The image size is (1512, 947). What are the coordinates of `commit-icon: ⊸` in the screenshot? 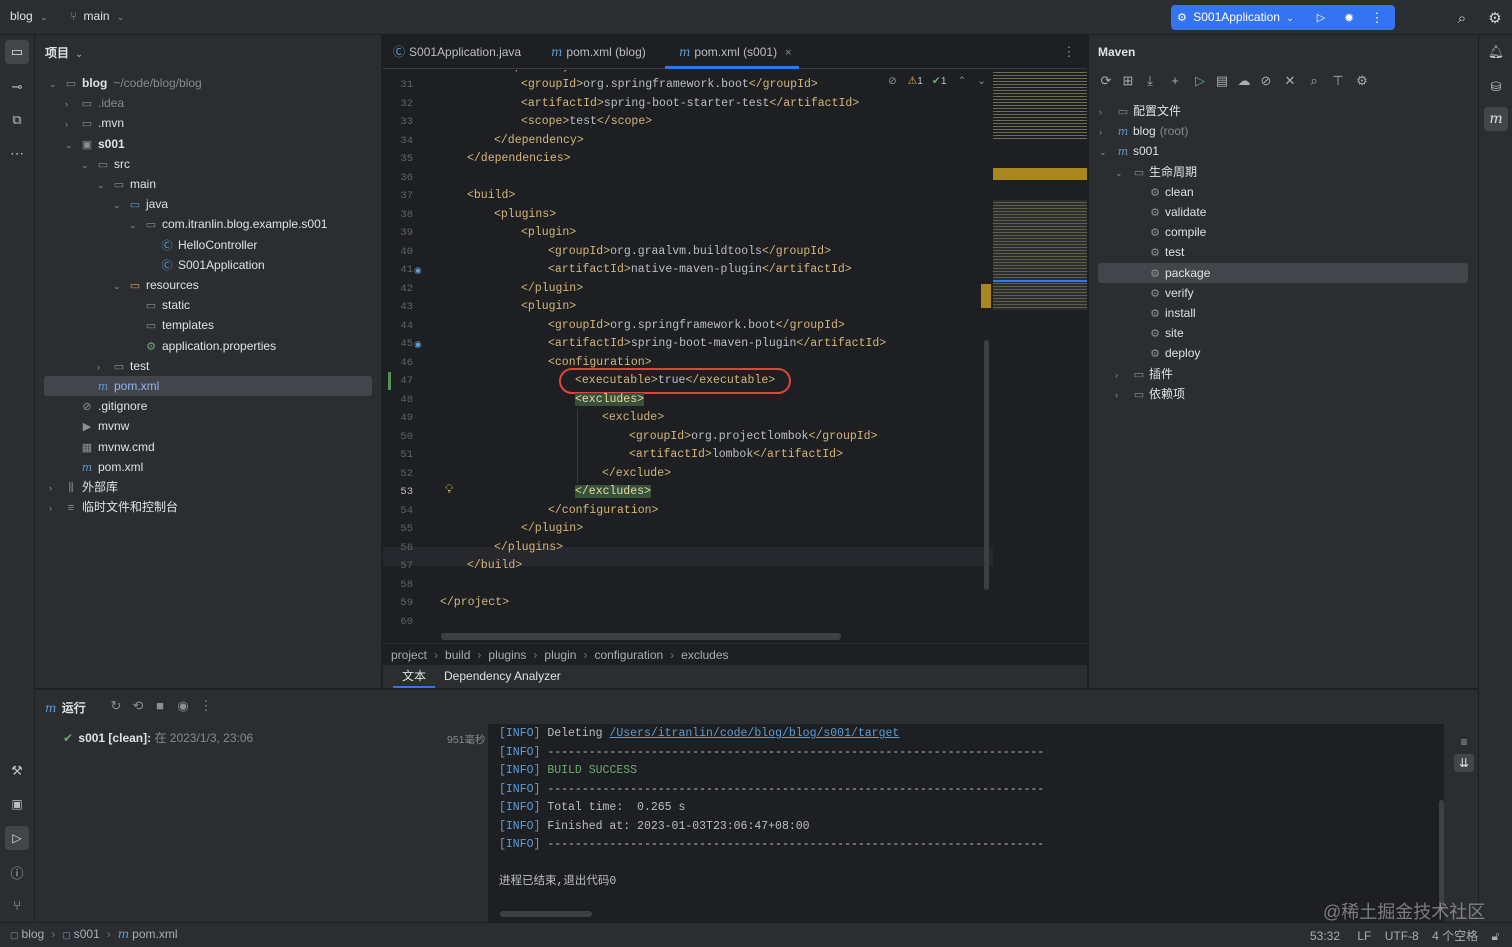 It's located at (17, 87).